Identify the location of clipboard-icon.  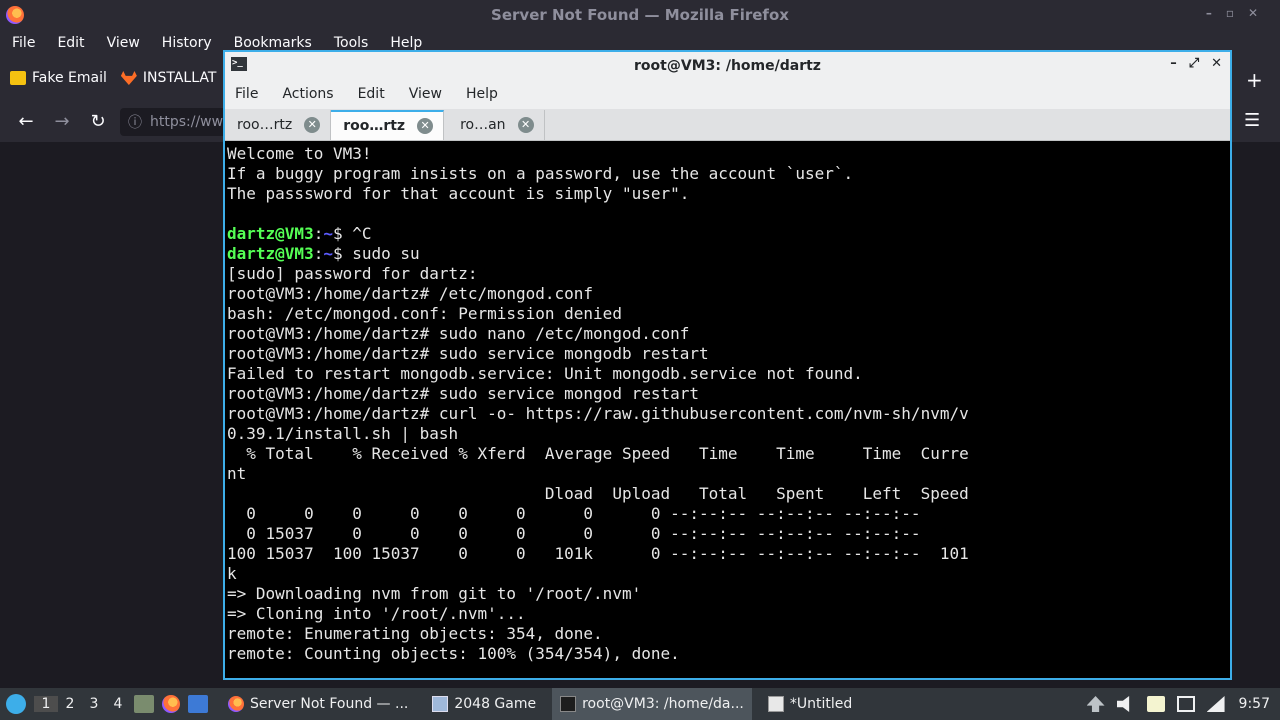
(1155, 704).